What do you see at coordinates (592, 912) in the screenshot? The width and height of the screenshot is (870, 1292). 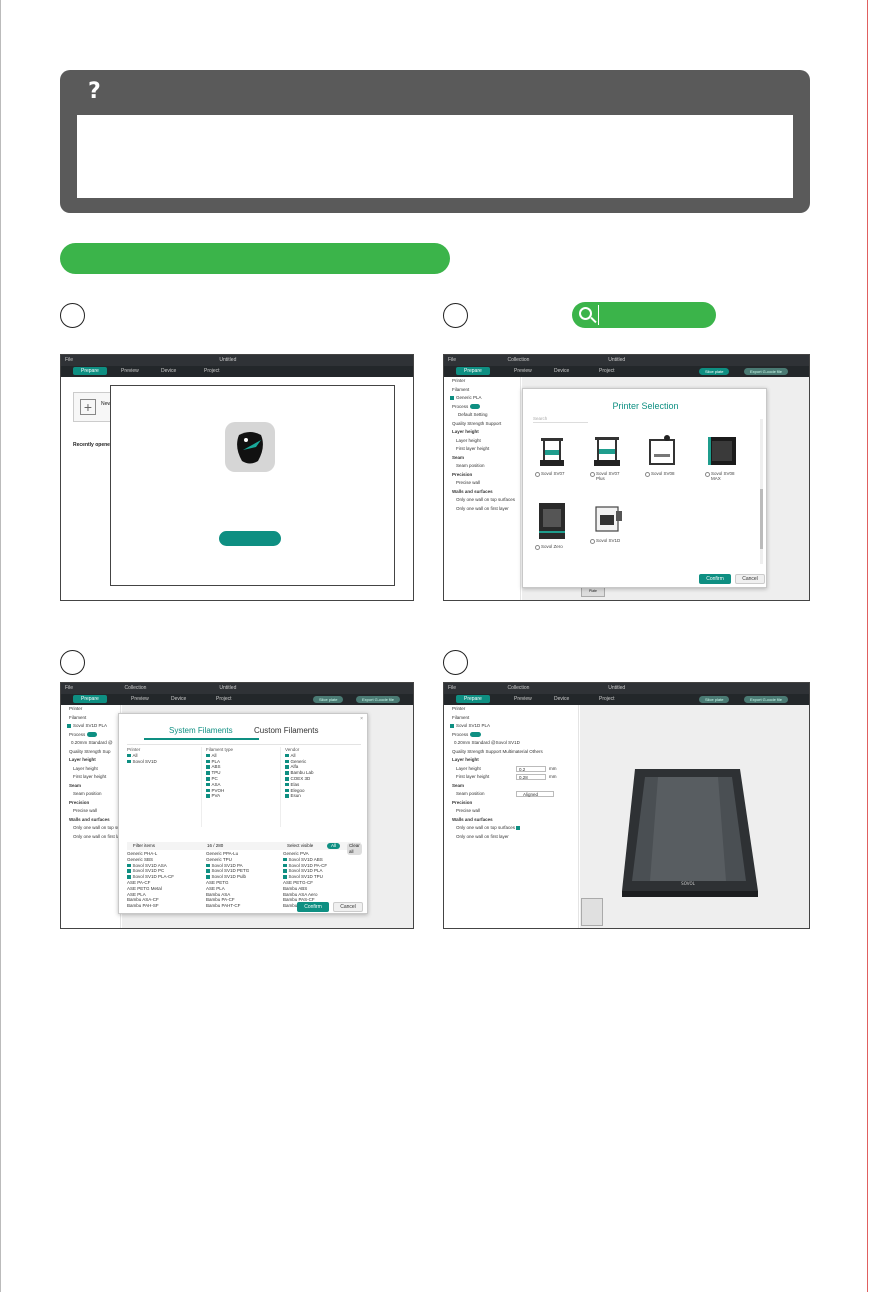 I see `plate-thumbnail` at bounding box center [592, 912].